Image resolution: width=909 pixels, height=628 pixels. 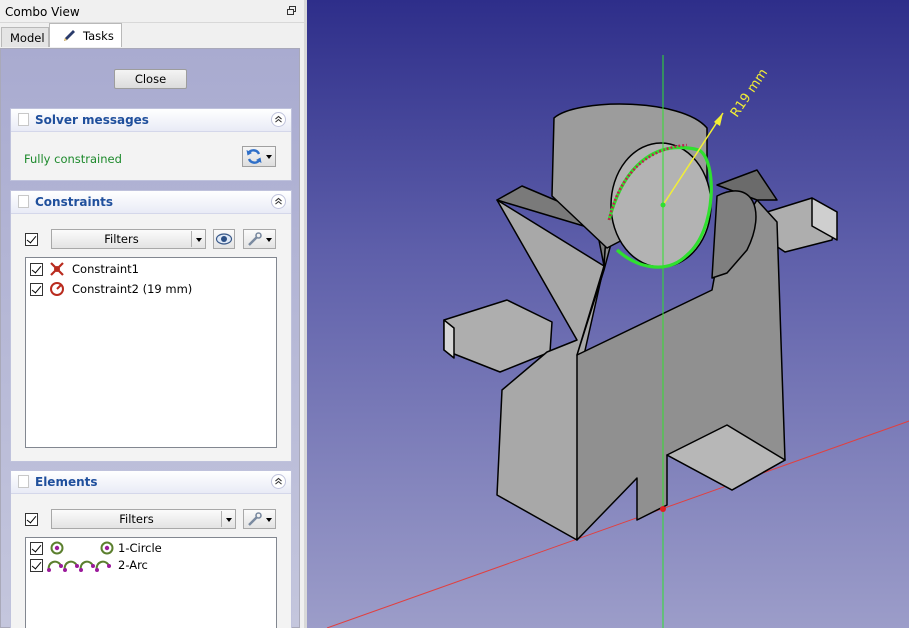 I want to click on elements-filter-dropdown: Filters, so click(x=143, y=519).